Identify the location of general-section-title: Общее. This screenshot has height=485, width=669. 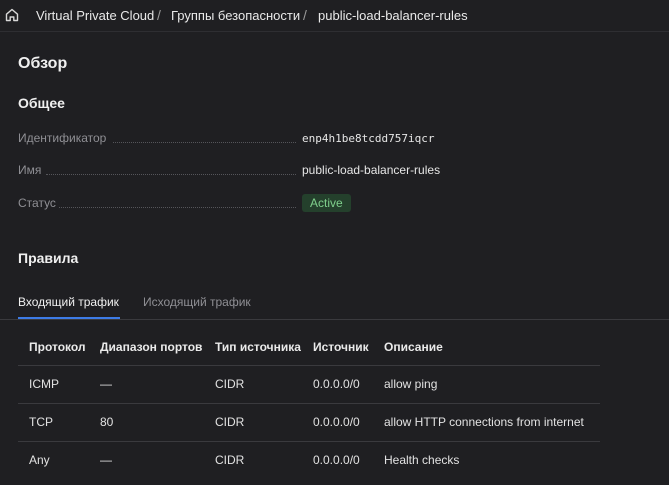
(41, 103).